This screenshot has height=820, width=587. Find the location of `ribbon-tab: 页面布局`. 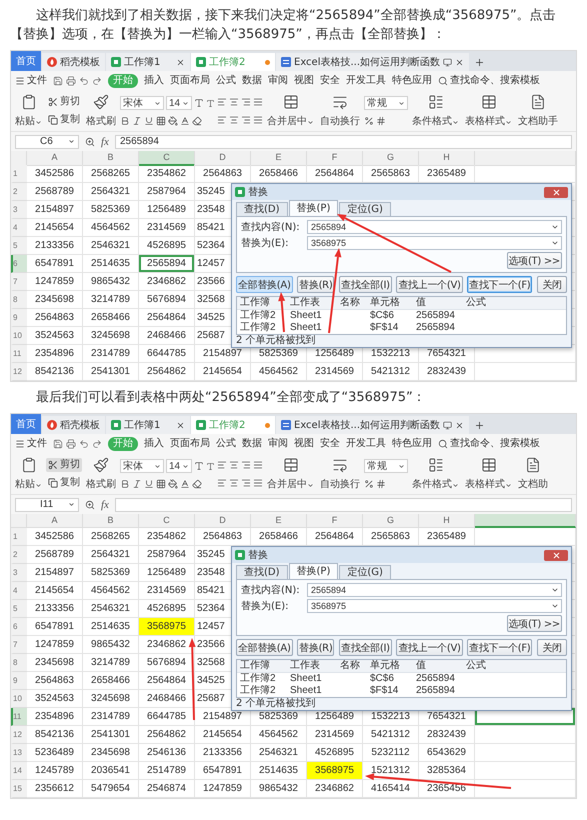

ribbon-tab: 页面布局 is located at coordinates (190, 444).